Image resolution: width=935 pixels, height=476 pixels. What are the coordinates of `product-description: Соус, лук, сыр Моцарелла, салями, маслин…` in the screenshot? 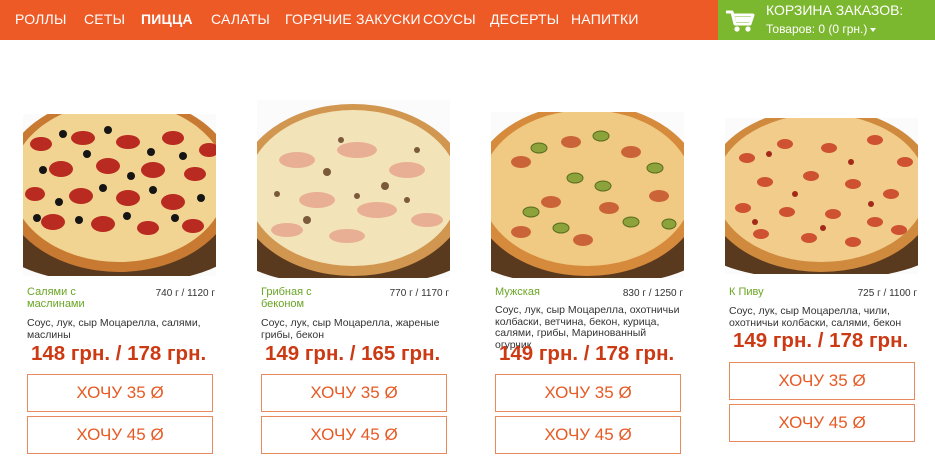 It's located at (114, 329).